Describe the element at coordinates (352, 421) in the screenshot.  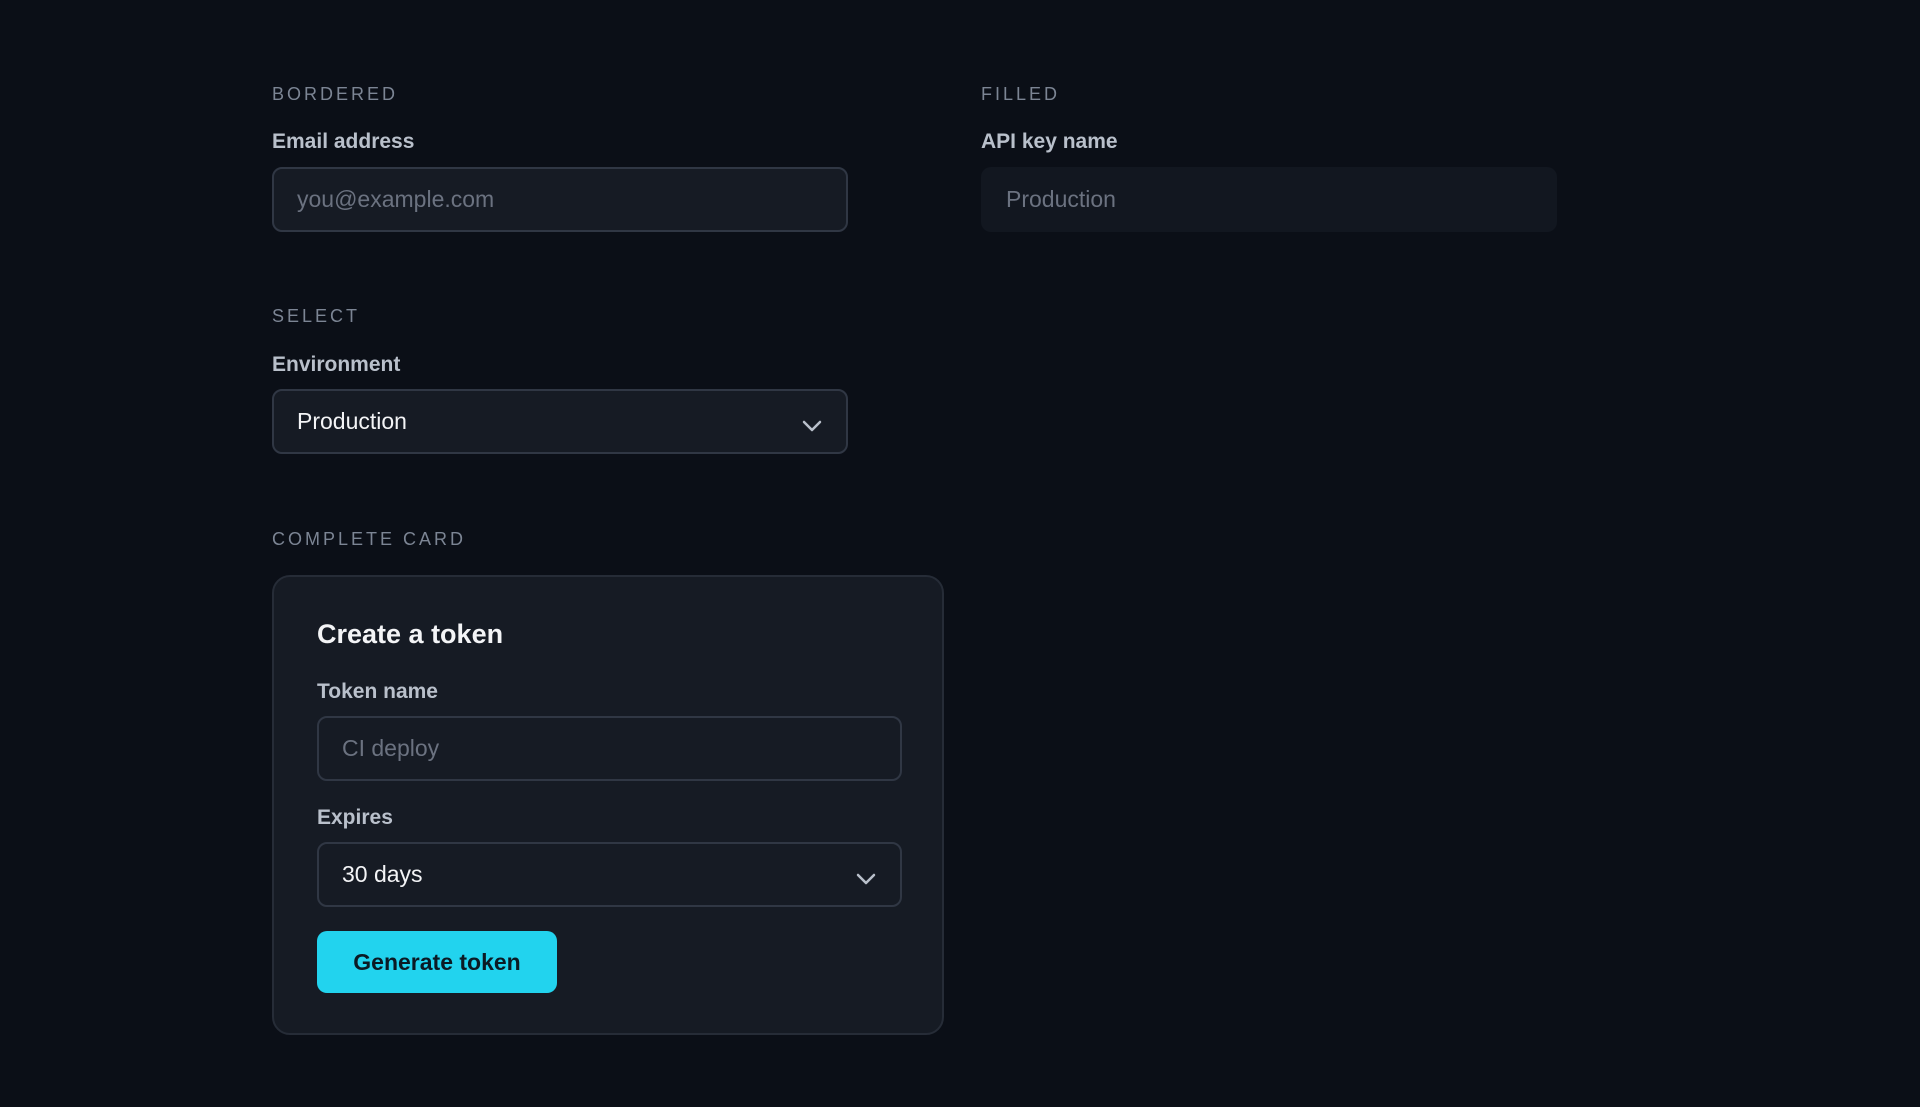
I see `environment-select-value: Production` at that location.